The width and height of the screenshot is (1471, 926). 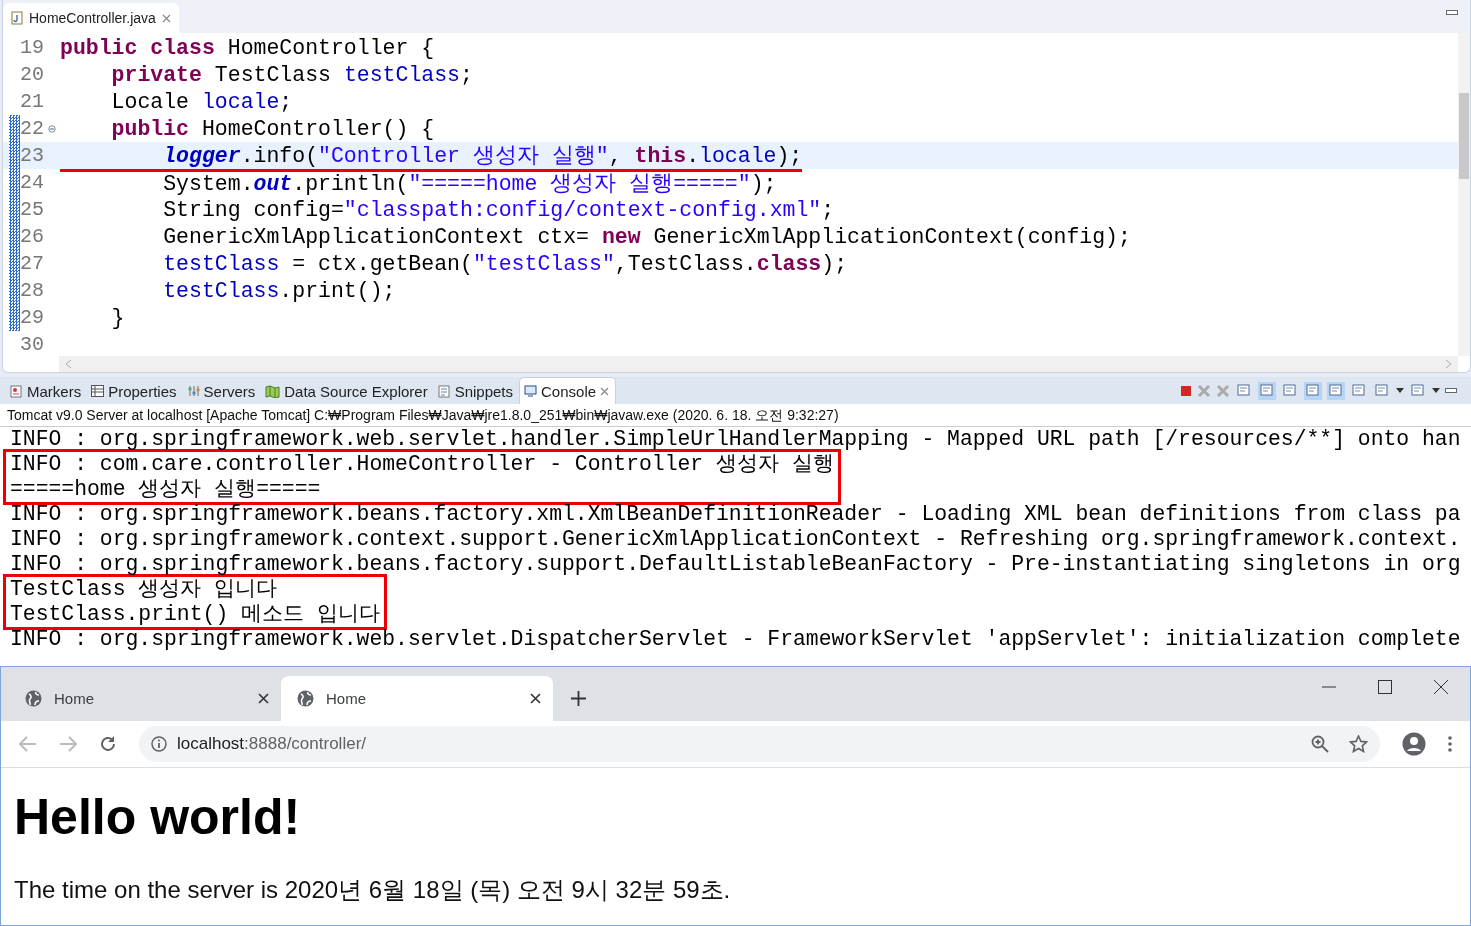 I want to click on console-line: INFO : org.springframework.beans.factory.support.DefaultListableBeanFactory - Pre-instantiating singletons in org, so click(x=736, y=564).